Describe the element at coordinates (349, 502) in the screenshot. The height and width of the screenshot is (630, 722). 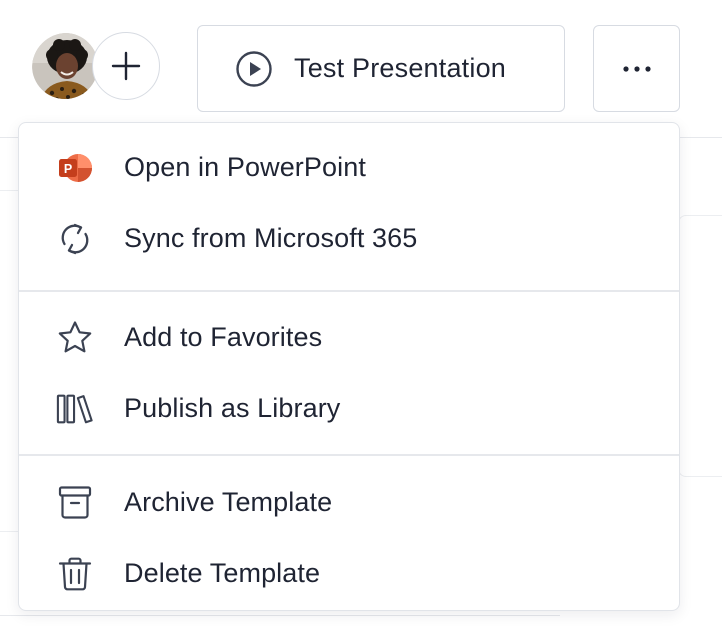
I see `menu-item-archive-template: Archive Template` at that location.